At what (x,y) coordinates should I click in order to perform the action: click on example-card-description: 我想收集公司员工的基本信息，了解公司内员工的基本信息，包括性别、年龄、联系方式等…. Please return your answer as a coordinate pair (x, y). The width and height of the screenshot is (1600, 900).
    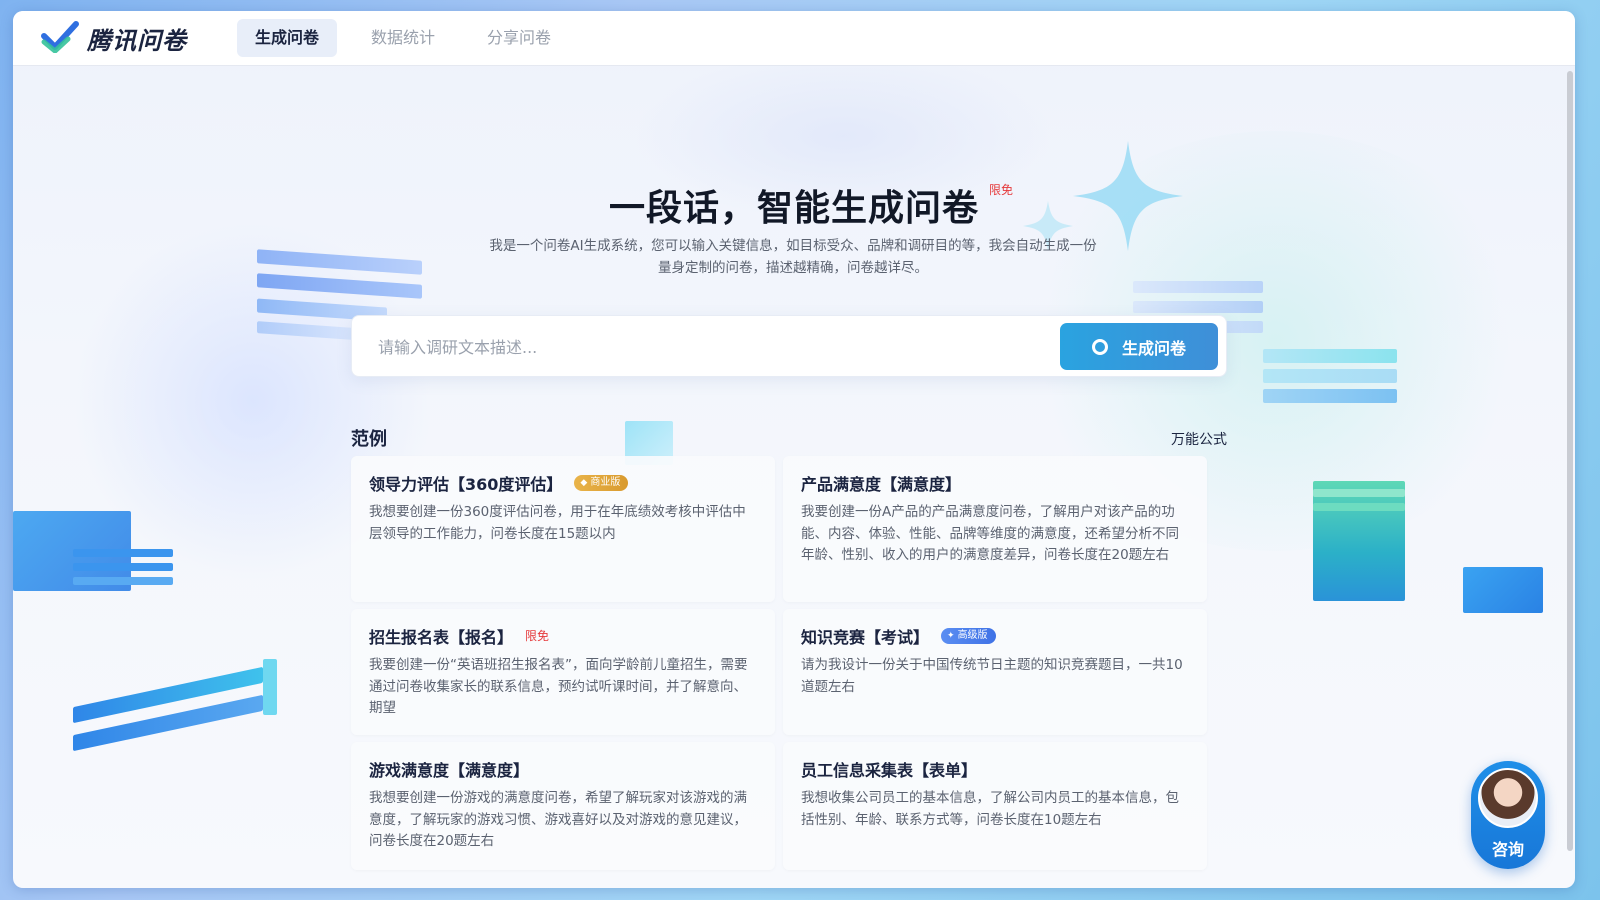
    Looking at the image, I should click on (990, 809).